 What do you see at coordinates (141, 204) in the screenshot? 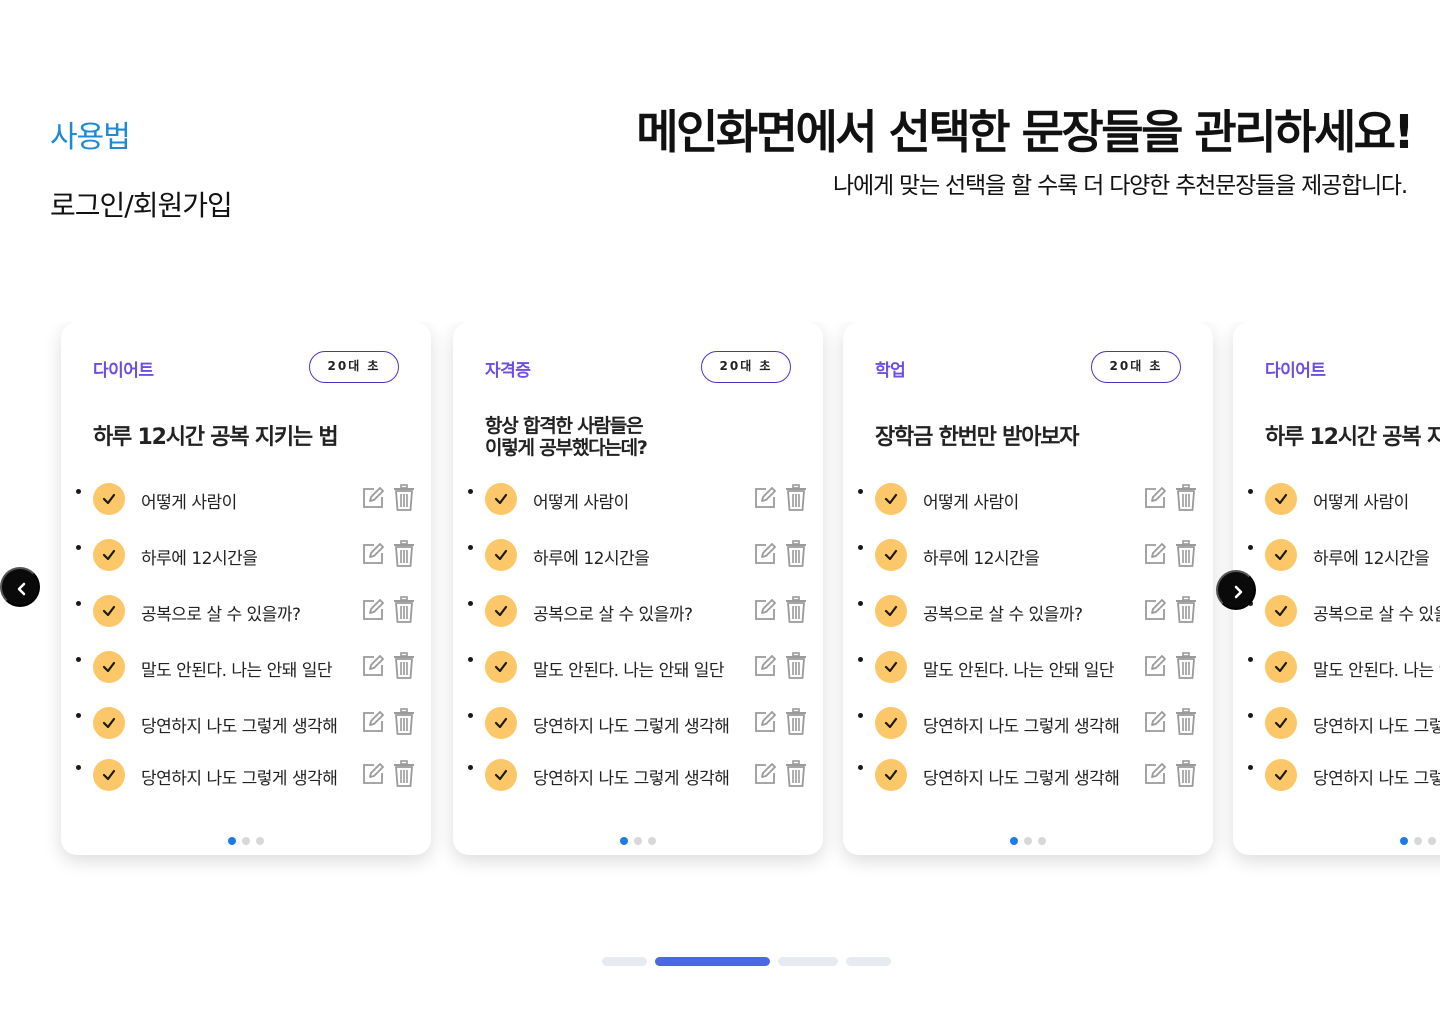
I see `login-signup-link: 로그인/회원가입` at bounding box center [141, 204].